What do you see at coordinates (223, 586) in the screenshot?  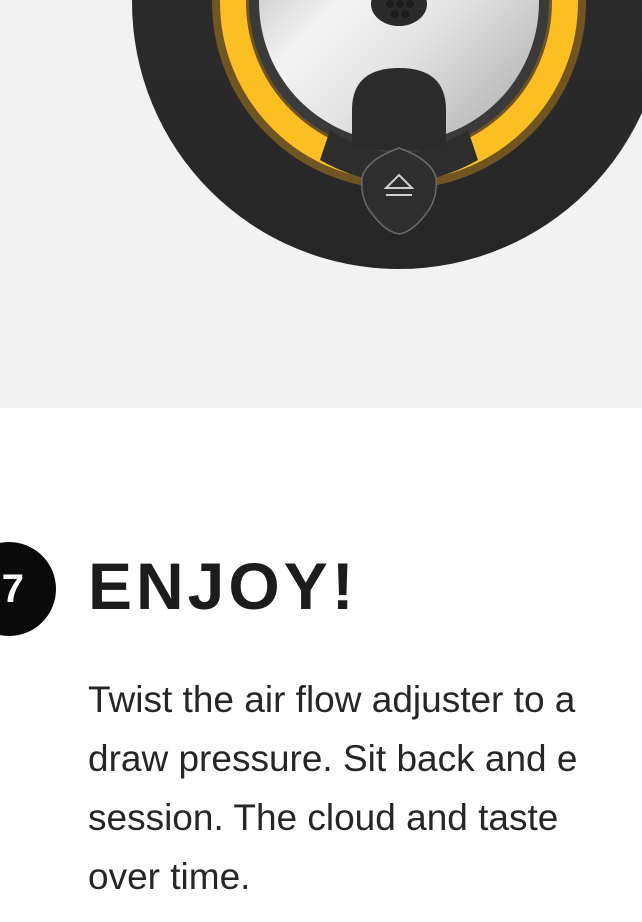 I see `step-title: ENJOY!` at bounding box center [223, 586].